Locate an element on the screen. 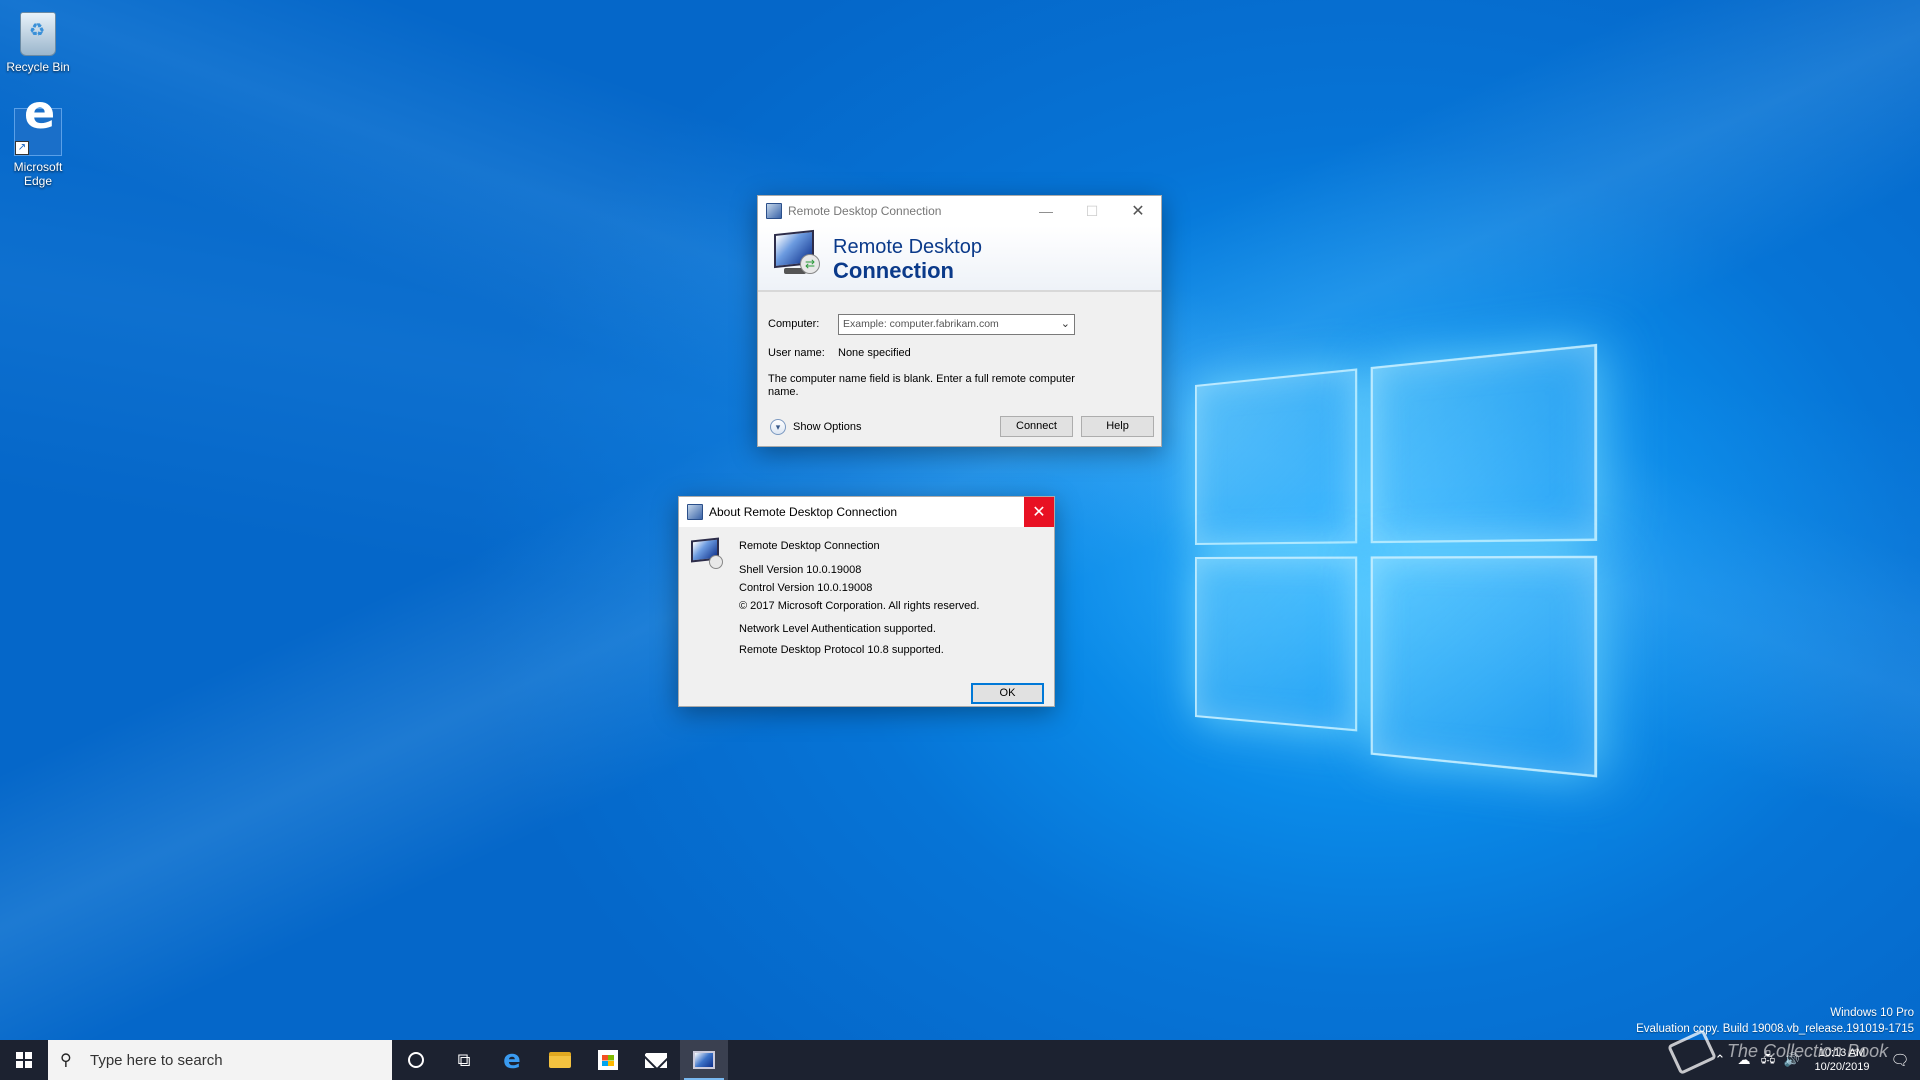 This screenshot has height=1080, width=1920. file-explorer-icon is located at coordinates (560, 1060).